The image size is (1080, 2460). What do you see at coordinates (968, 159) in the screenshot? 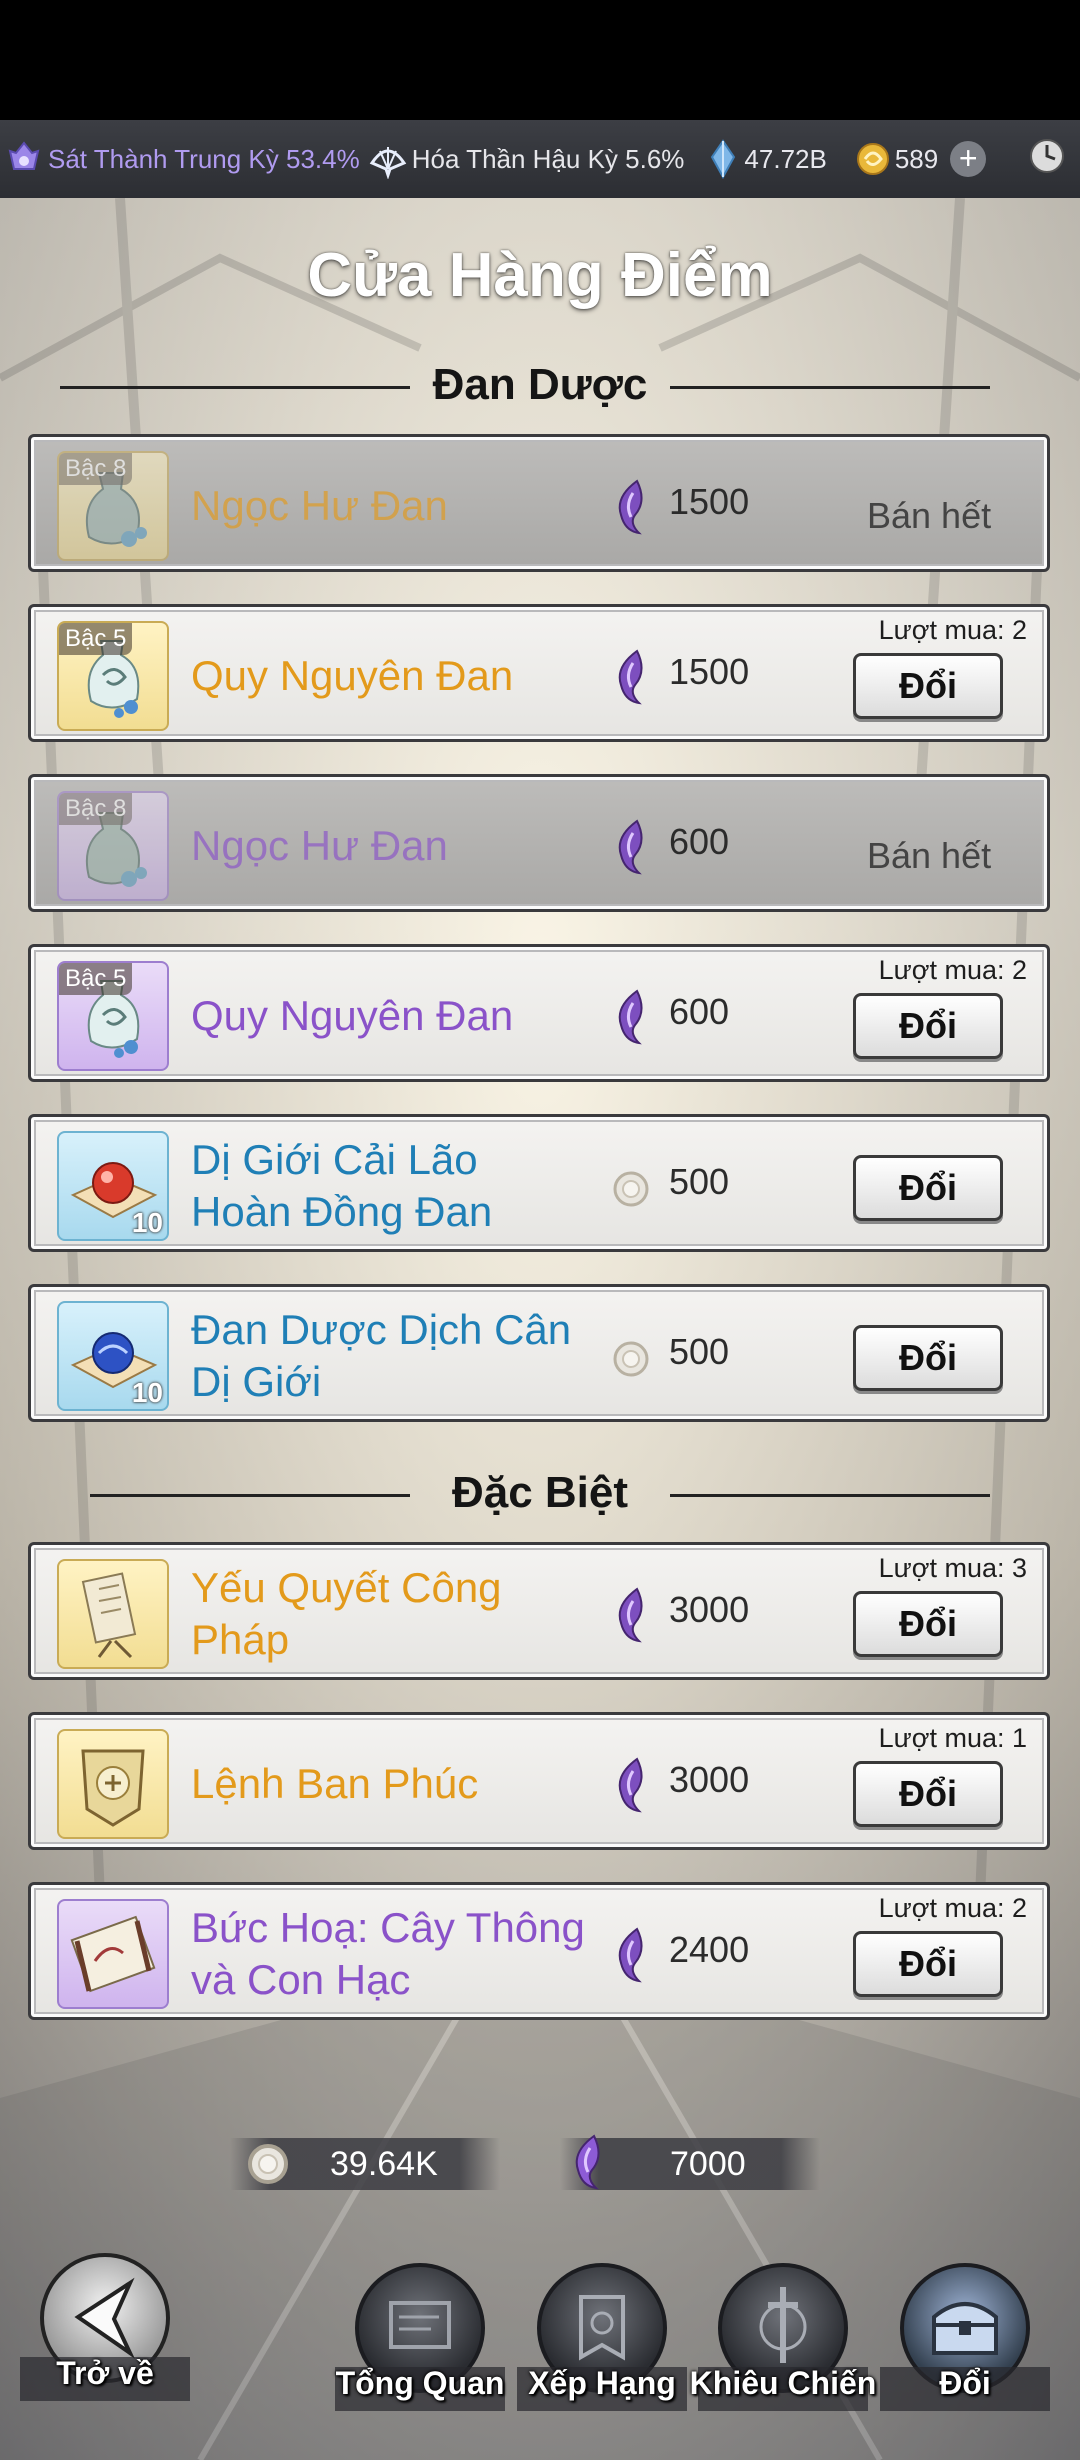
I see `plus-icon: +` at bounding box center [968, 159].